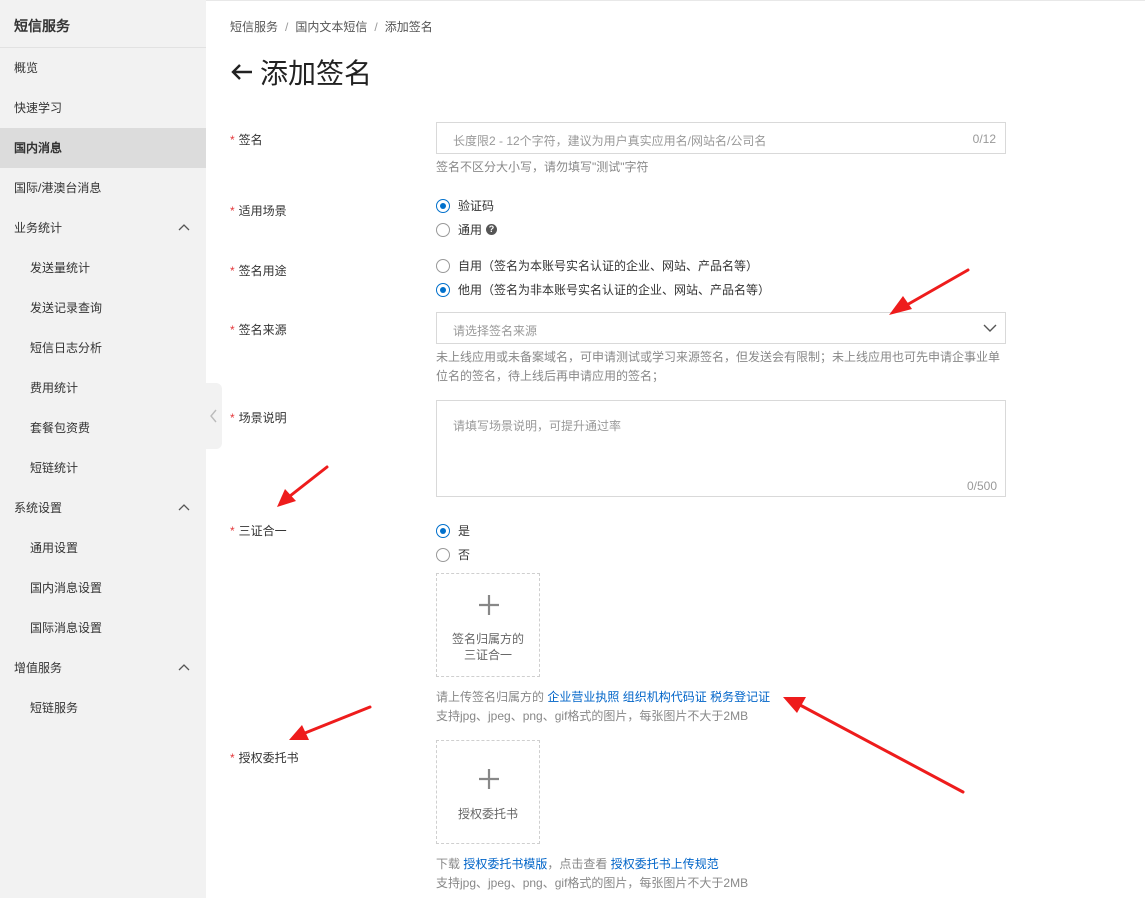 This screenshot has width=1145, height=898. What do you see at coordinates (608, 266) in the screenshot?
I see `radio-label: 自用（签名为本账号实名认证的企业、网站、产品名等）` at bounding box center [608, 266].